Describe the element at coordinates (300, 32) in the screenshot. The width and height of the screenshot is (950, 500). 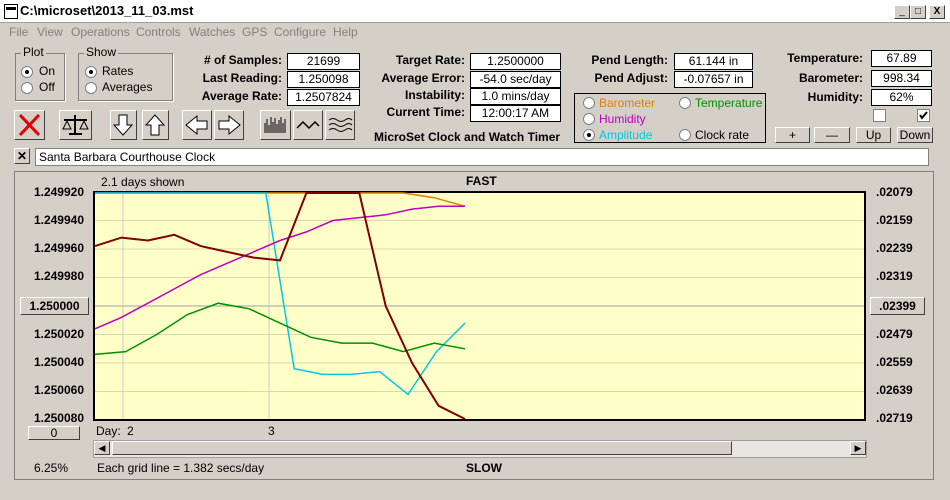
I see `menu-configure: Configure` at that location.